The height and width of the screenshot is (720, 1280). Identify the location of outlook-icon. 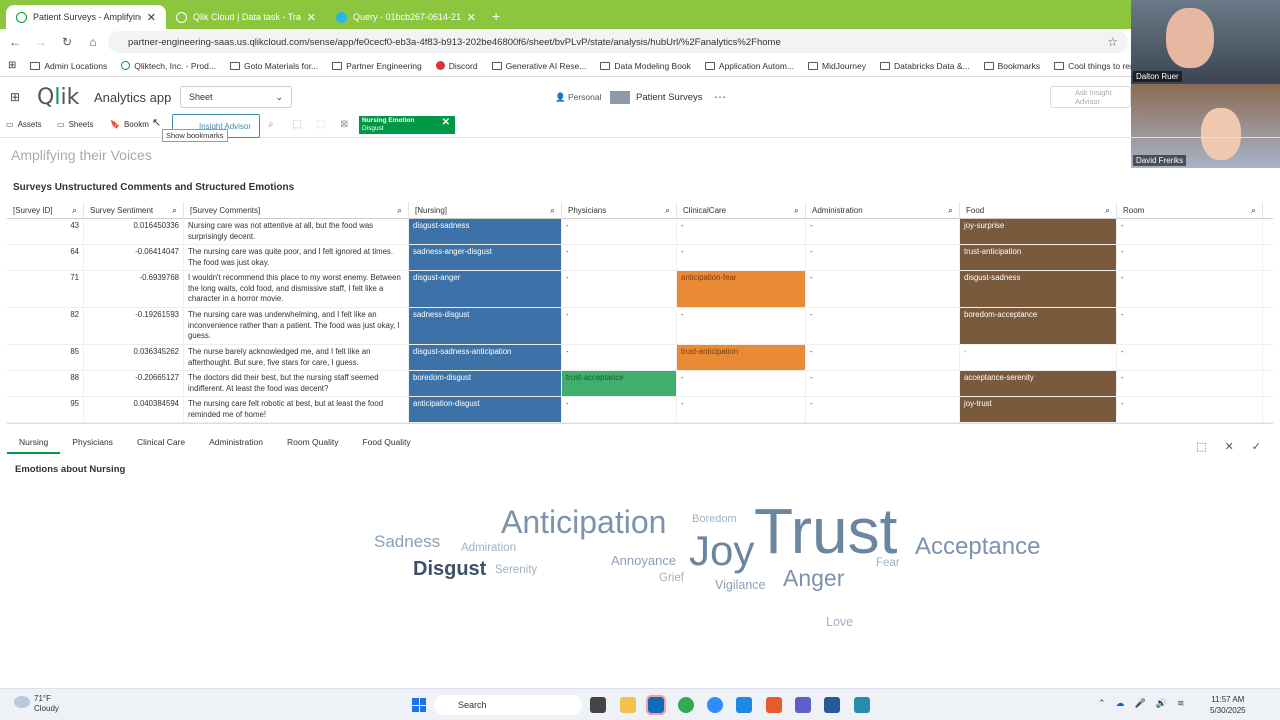
(656, 705).